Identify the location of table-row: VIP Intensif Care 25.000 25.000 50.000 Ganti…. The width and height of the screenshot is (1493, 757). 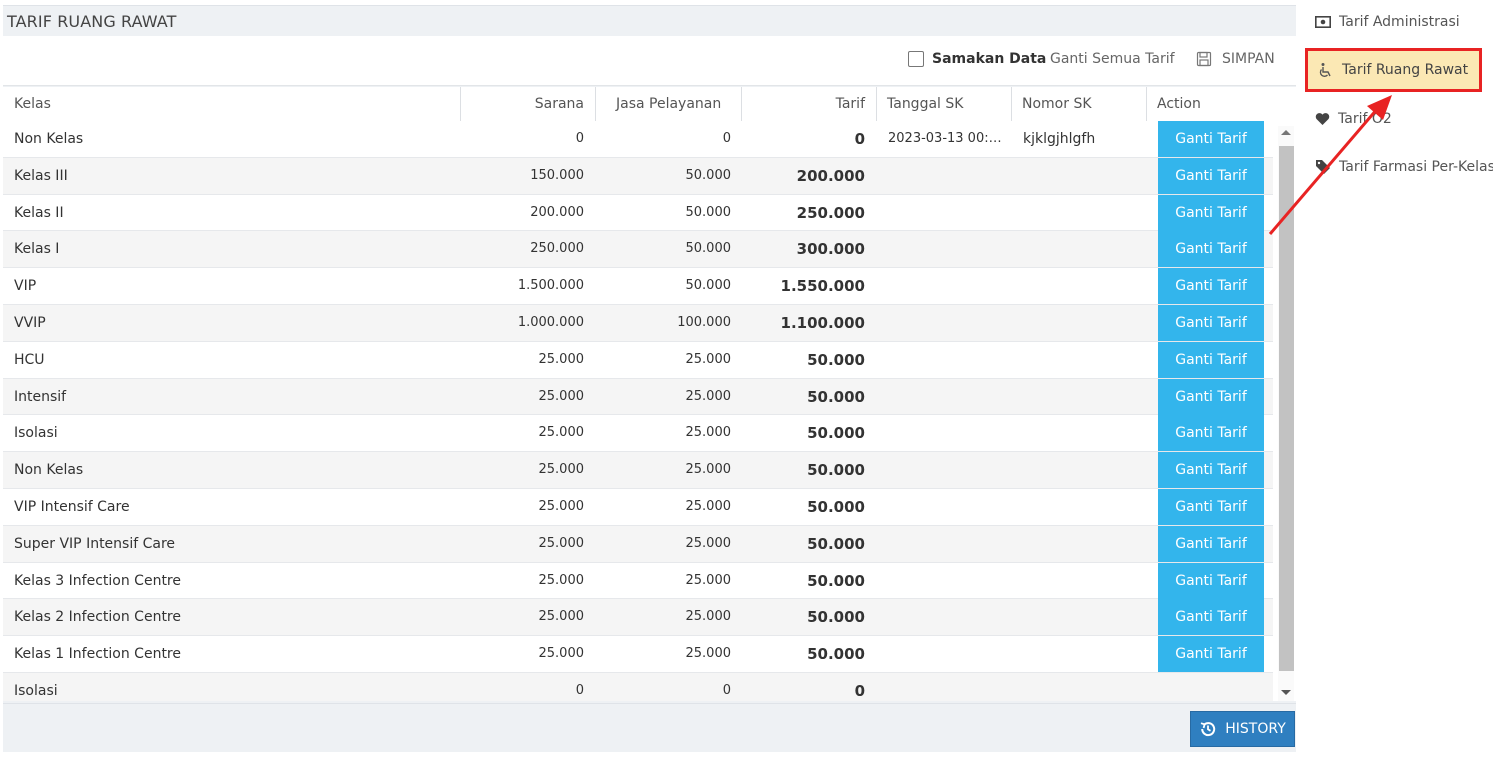
(638, 507).